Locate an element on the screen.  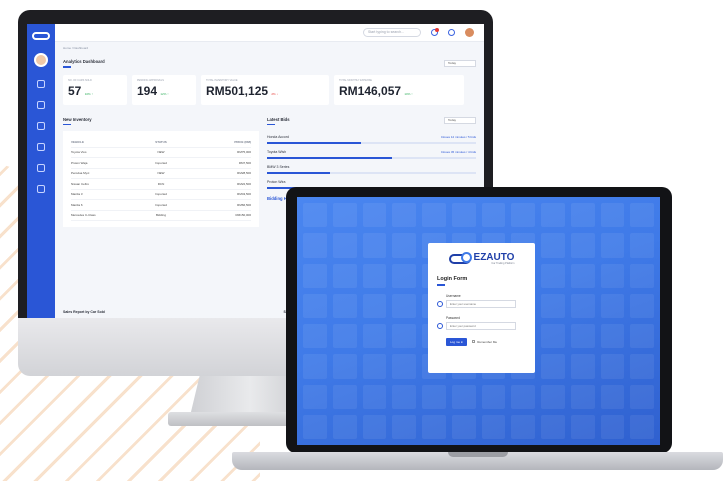
bid-name: Honda Accord is located at coordinates (278, 137).